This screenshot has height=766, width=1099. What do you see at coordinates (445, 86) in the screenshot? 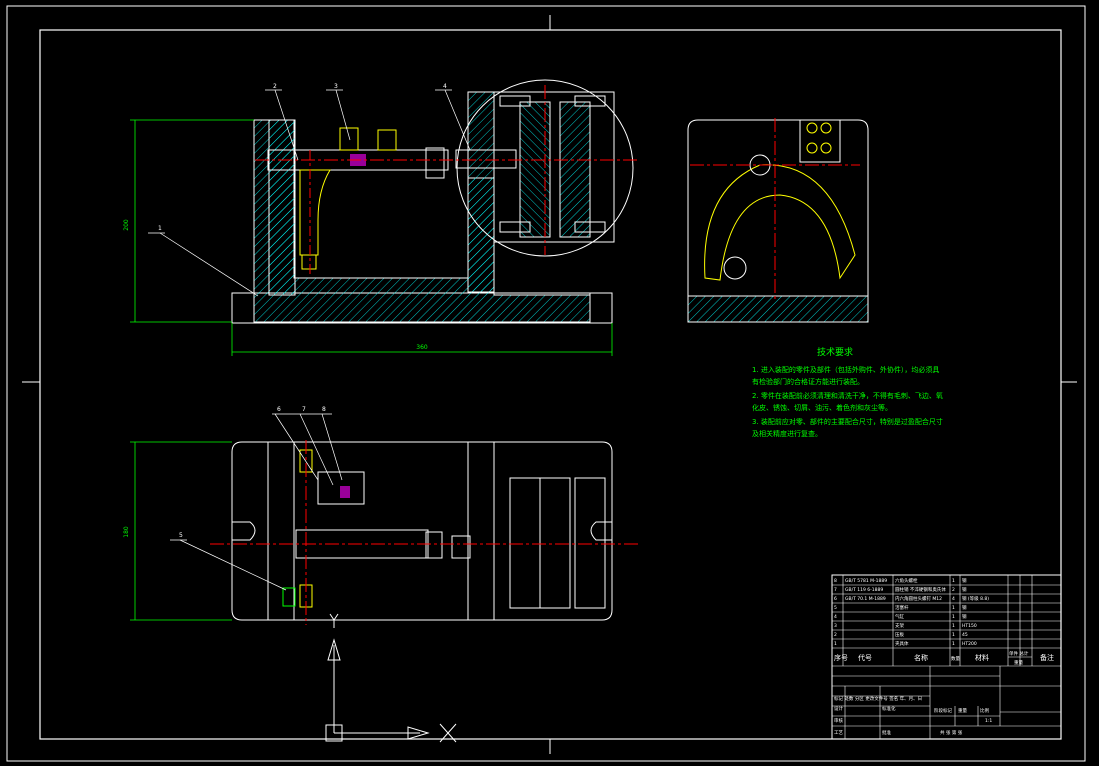
I see `balloon-4: 4` at bounding box center [445, 86].